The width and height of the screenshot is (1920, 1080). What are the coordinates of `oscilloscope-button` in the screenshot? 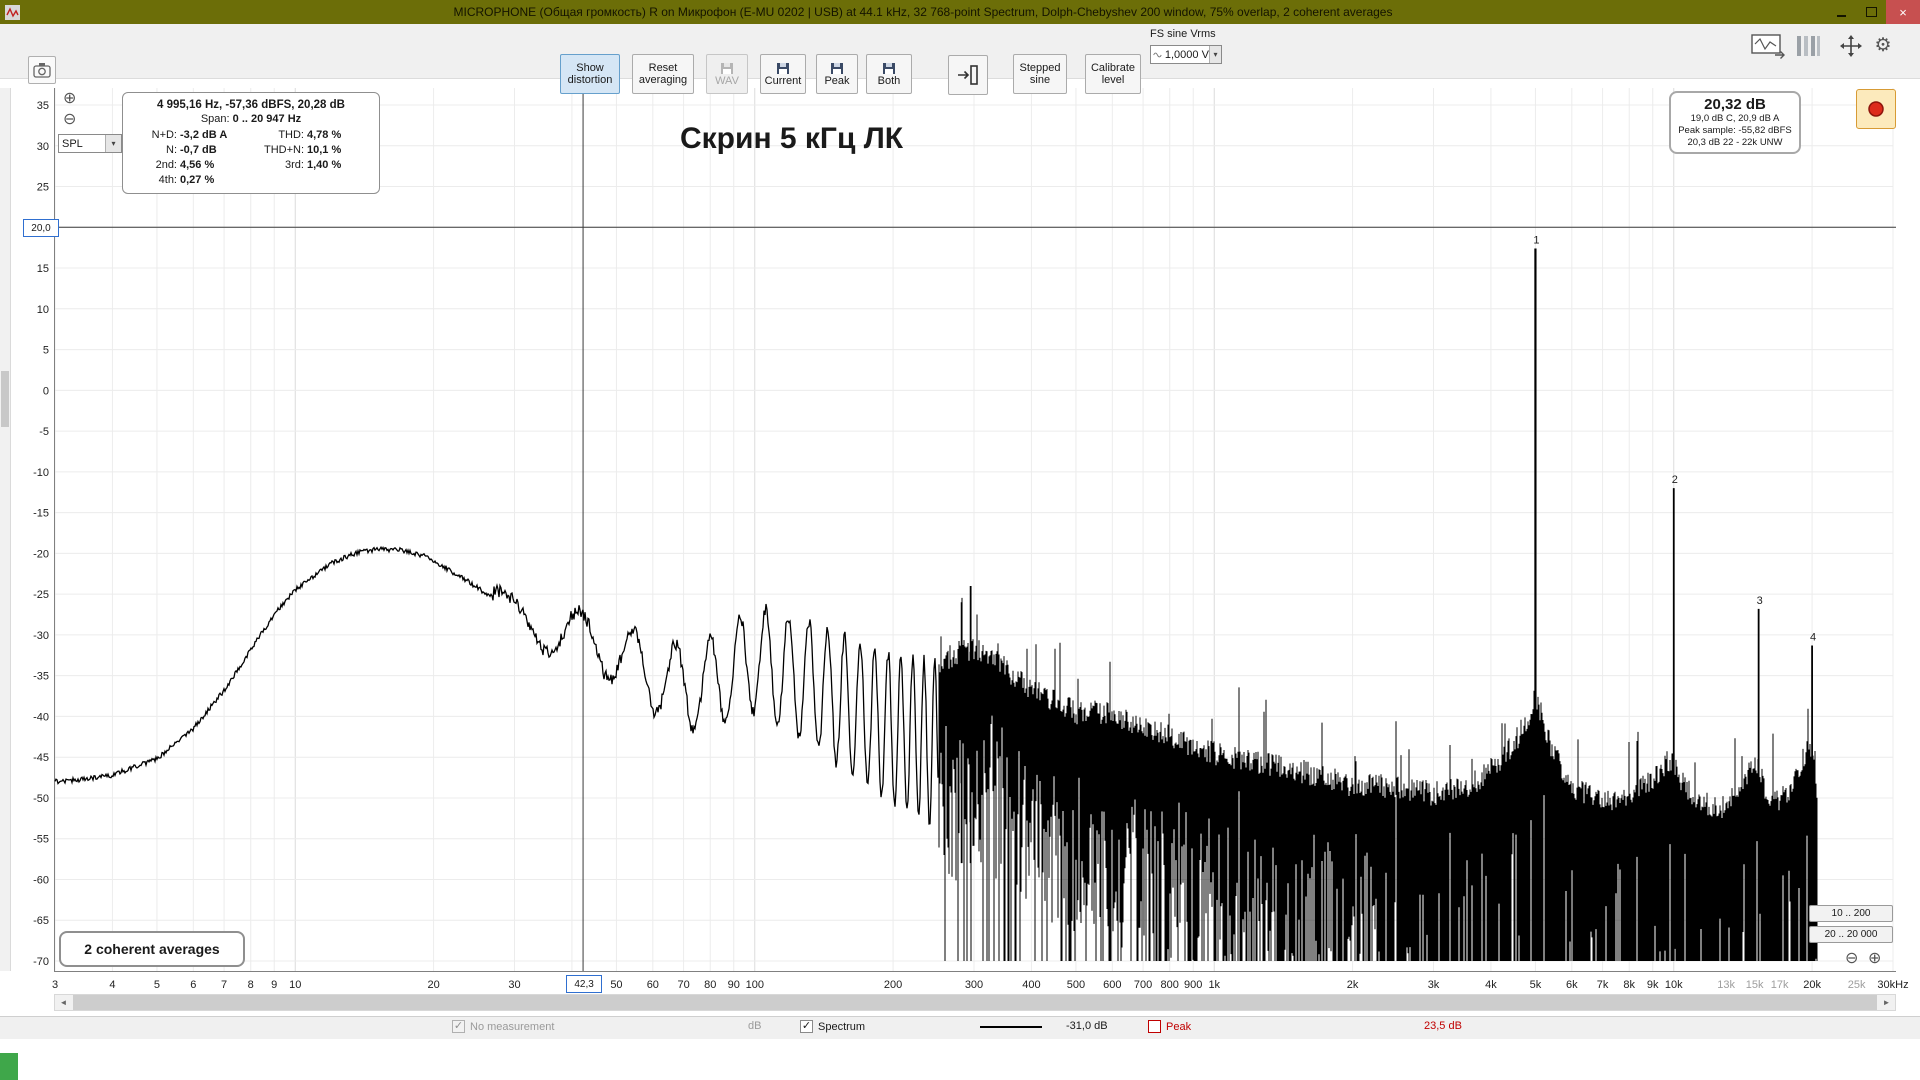 It's located at (1768, 47).